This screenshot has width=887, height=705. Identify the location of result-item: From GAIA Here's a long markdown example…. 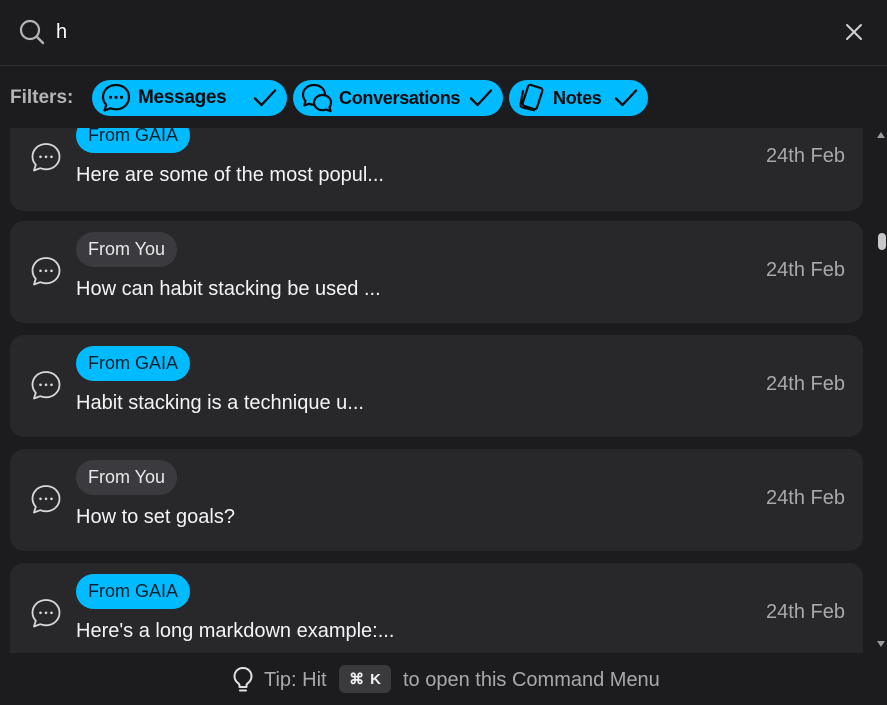
(436, 608).